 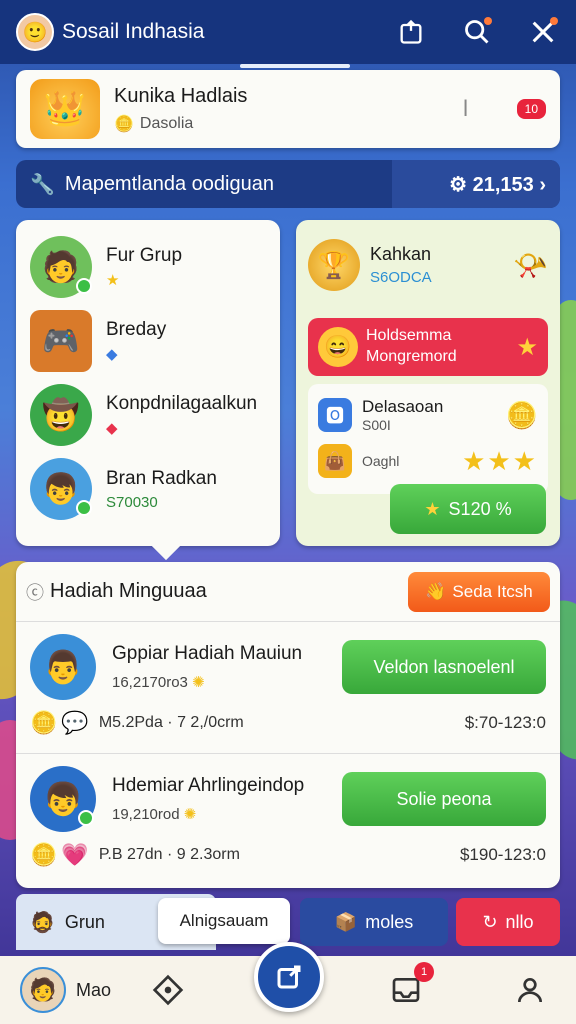 I want to click on profile-avatar-icon: 🧑, so click(x=43, y=990).